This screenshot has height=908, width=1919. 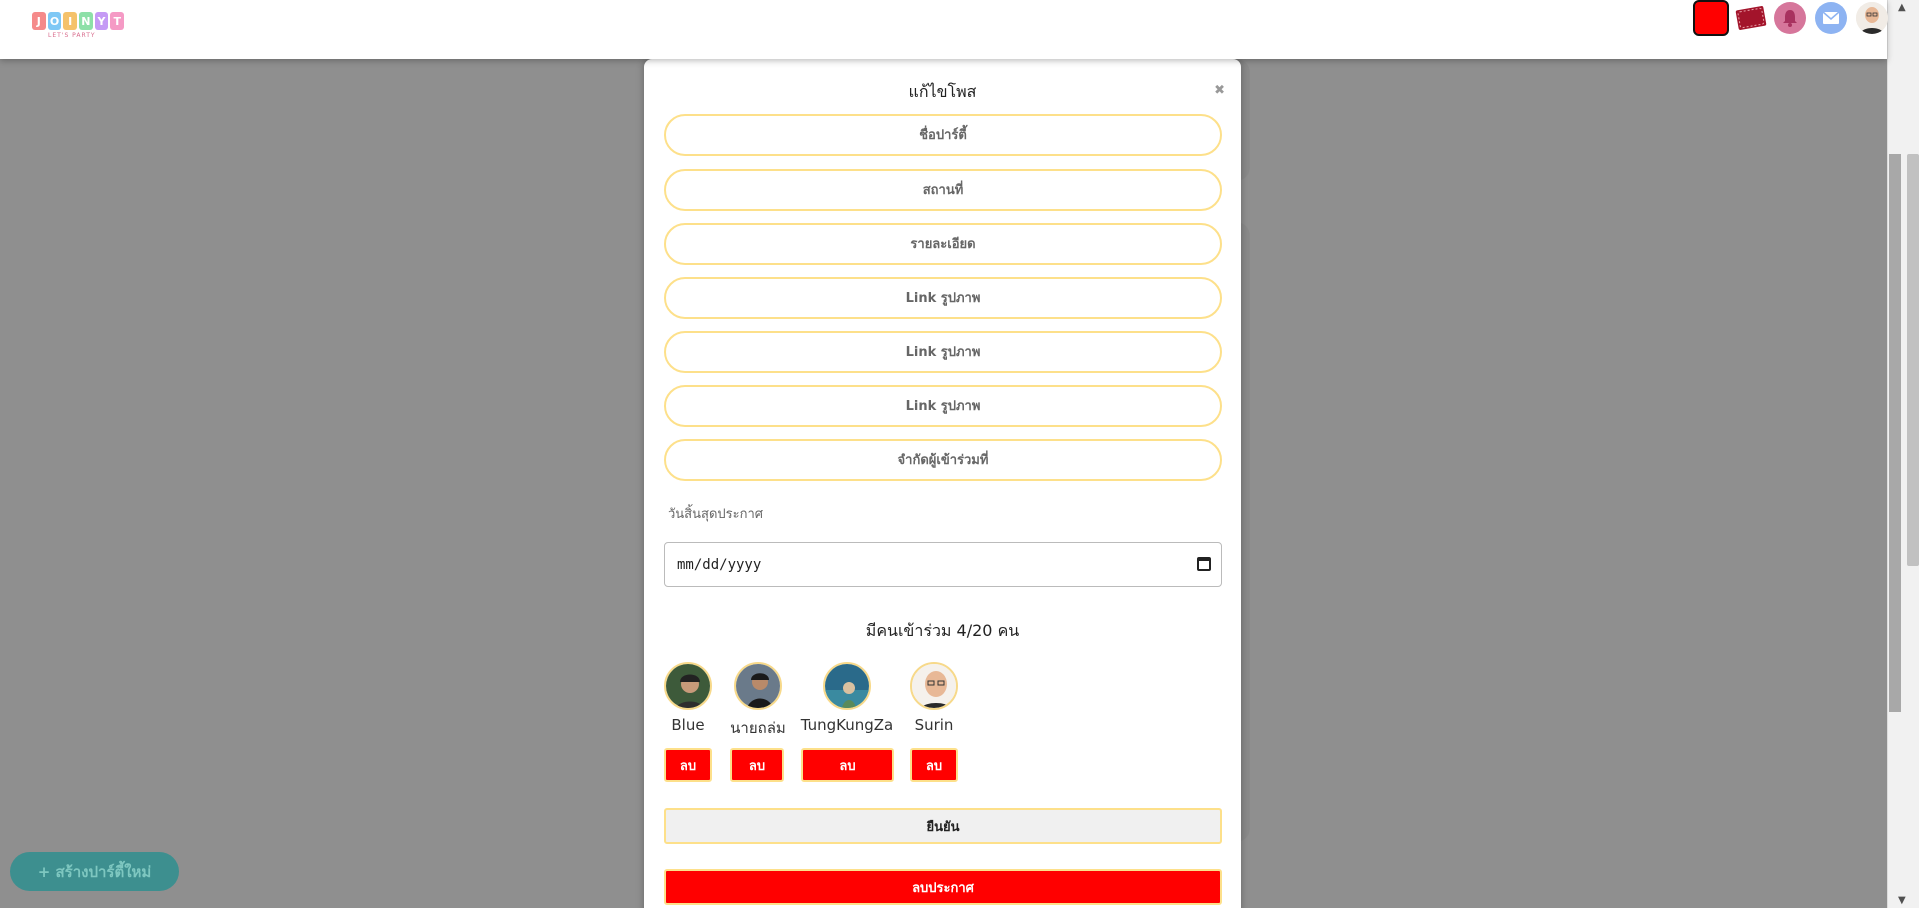 I want to click on joinyt-logo: JOINYT LET'S PARTY, so click(x=78, y=28).